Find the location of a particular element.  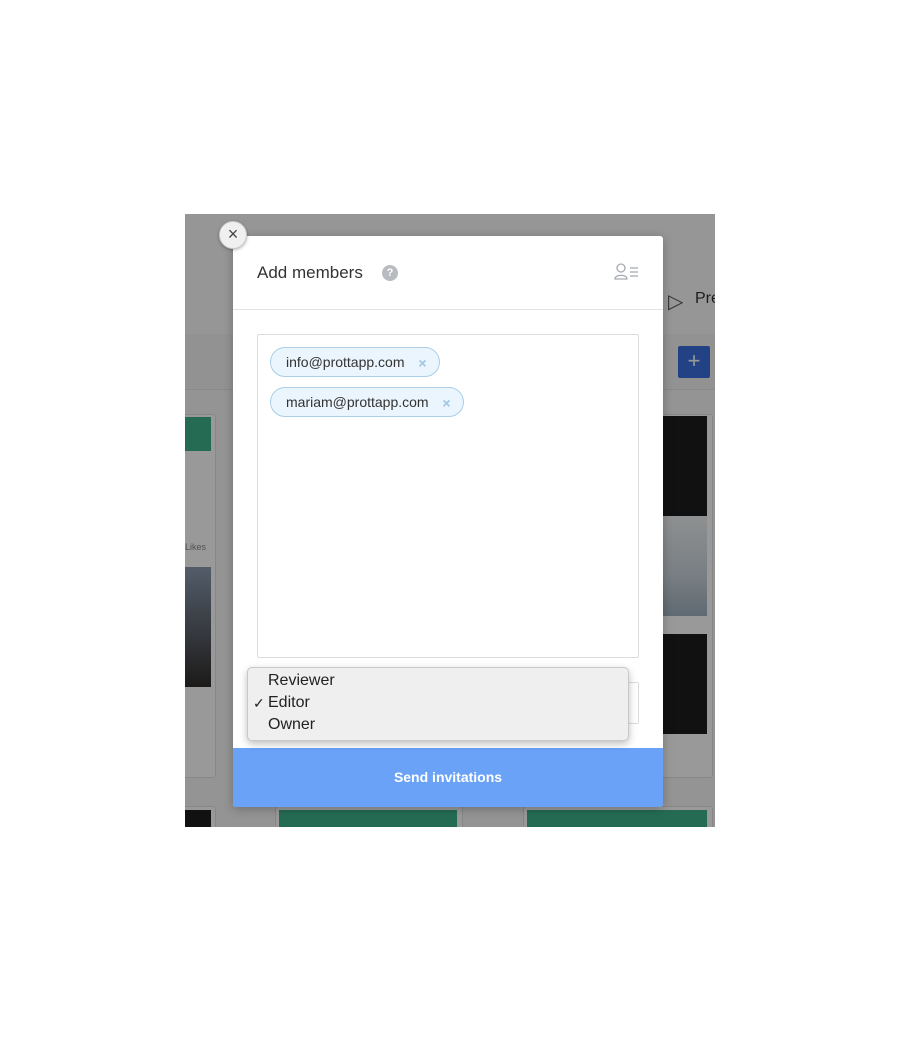

role-option-editor: ✓ Editor is located at coordinates (438, 703).